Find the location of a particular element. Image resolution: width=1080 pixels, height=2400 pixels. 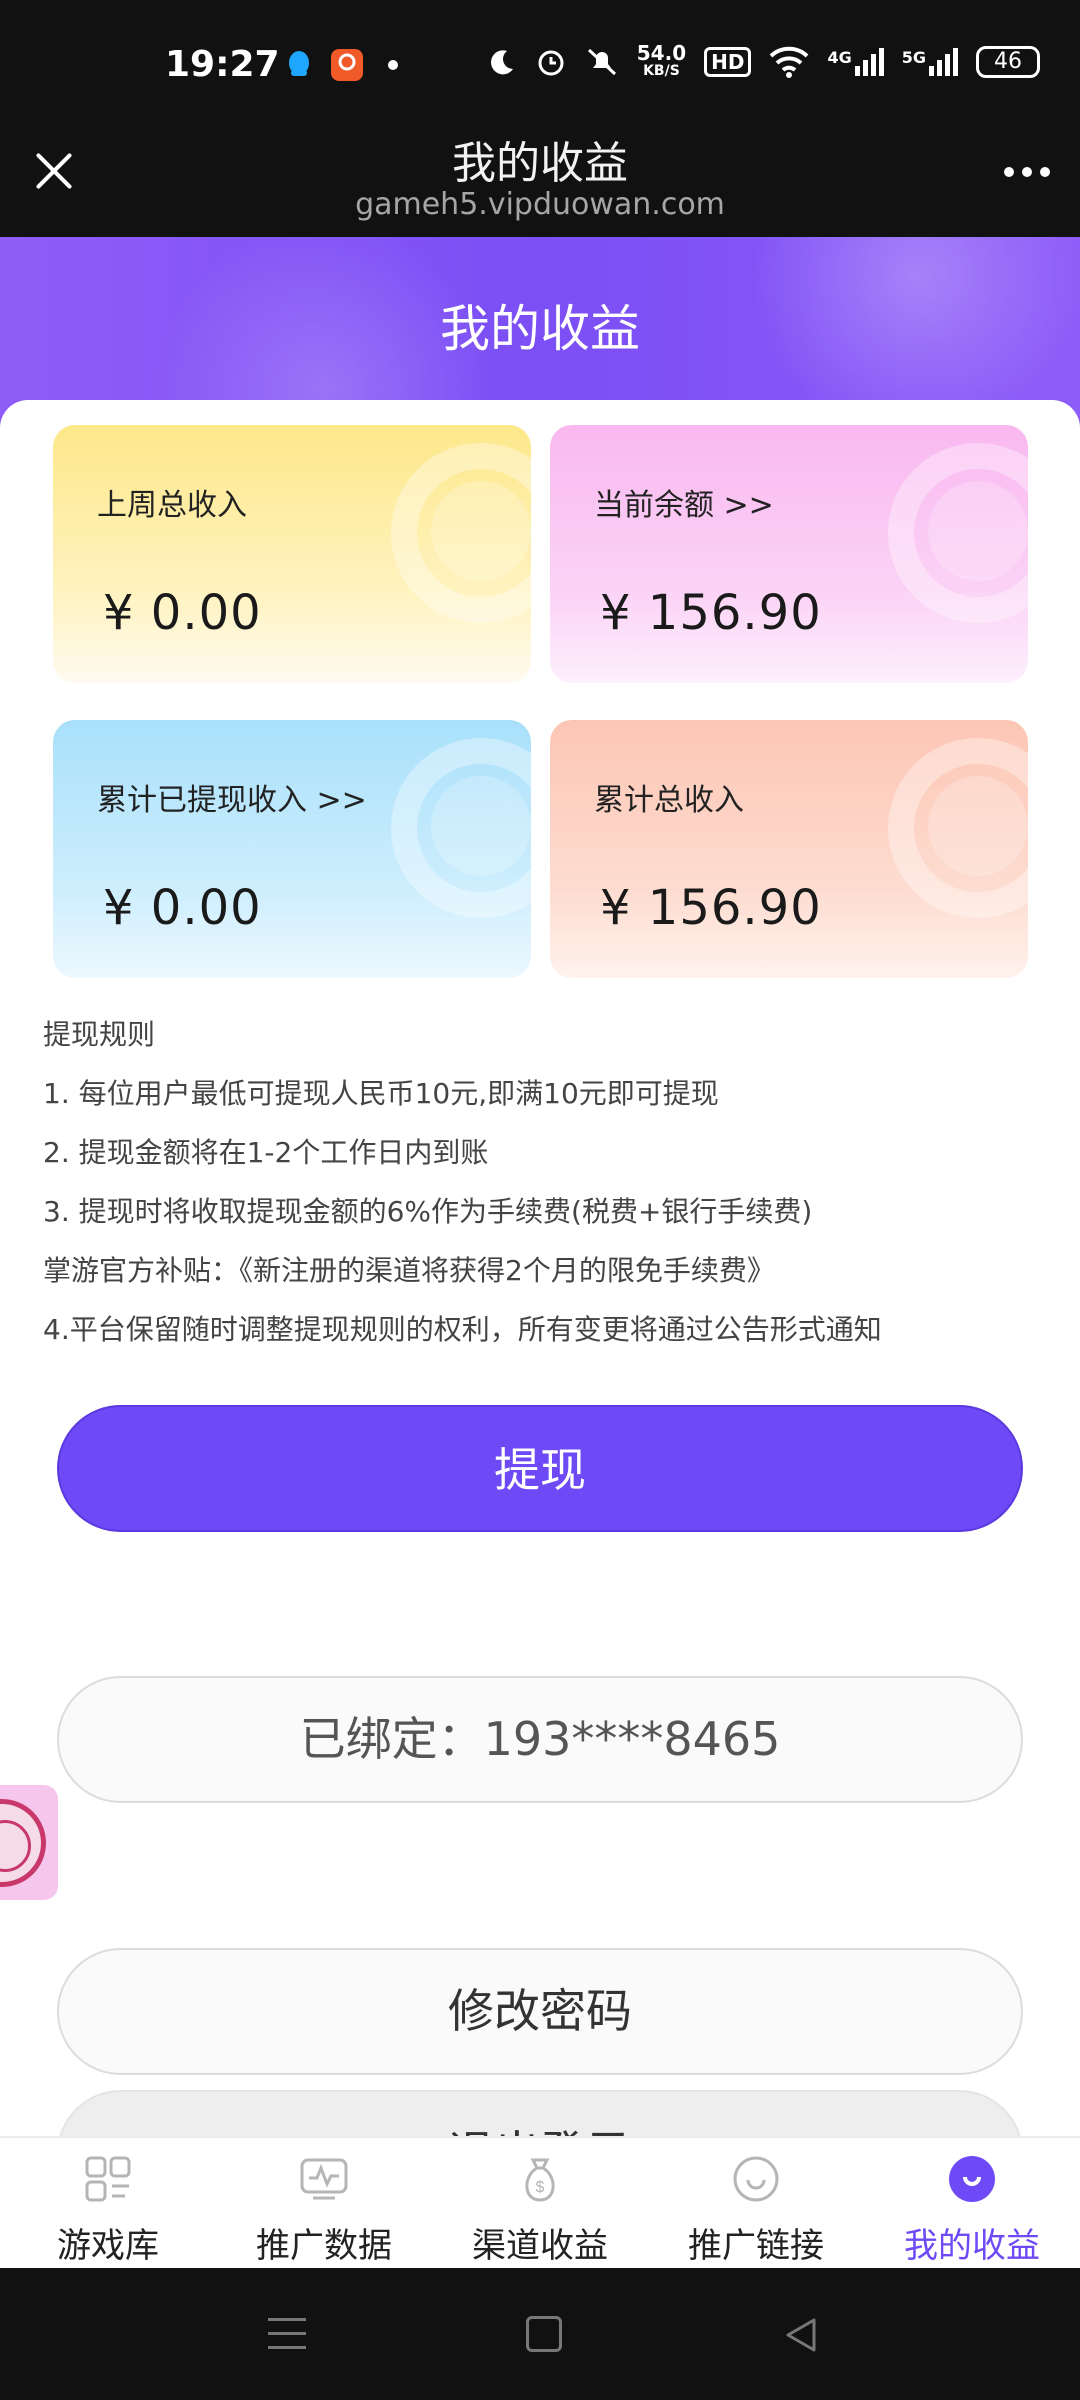

tab-channel-earnings: $ 渠道收益 is located at coordinates (540, 2204).